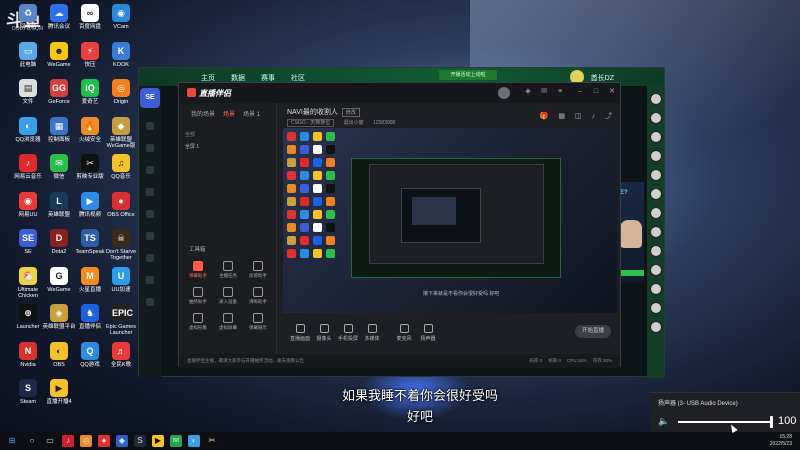  I want to click on volume-slider-thumb, so click(771, 422).